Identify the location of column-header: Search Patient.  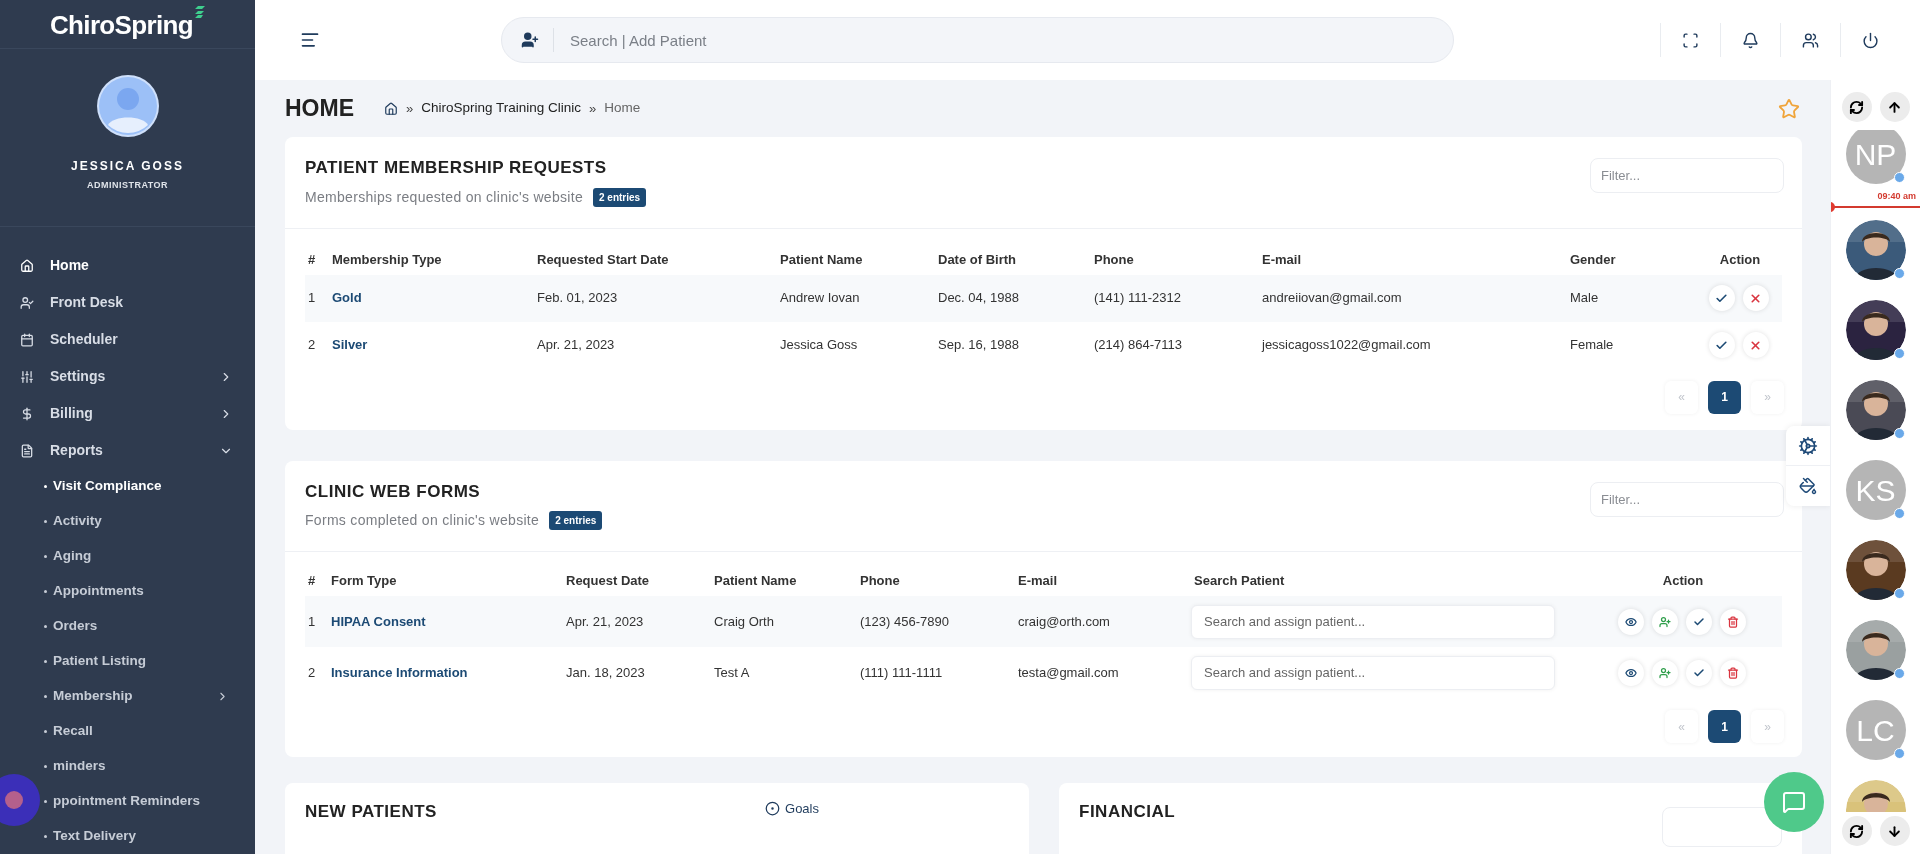
(1239, 581).